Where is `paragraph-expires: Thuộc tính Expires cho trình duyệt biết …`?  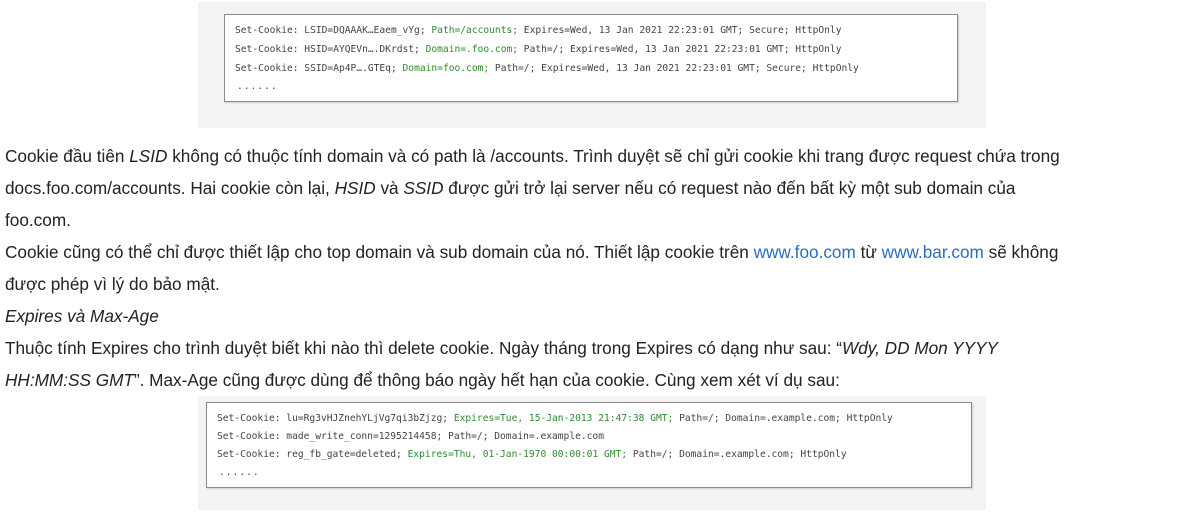 paragraph-expires: Thuộc tính Expires cho trình duyệt biết … is located at coordinates (592, 364).